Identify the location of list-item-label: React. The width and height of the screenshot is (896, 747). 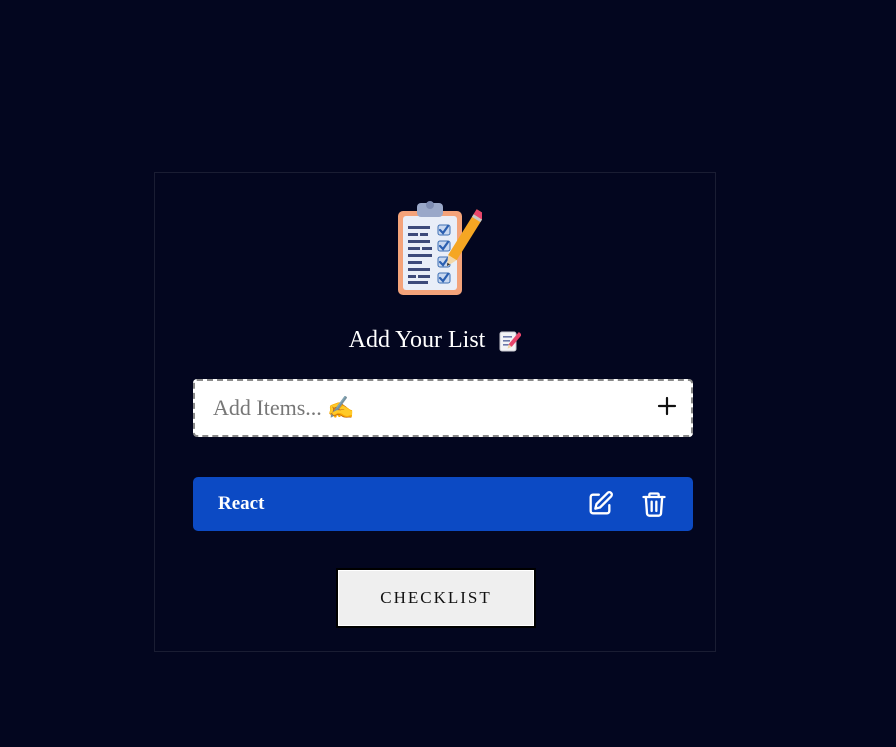
(241, 503).